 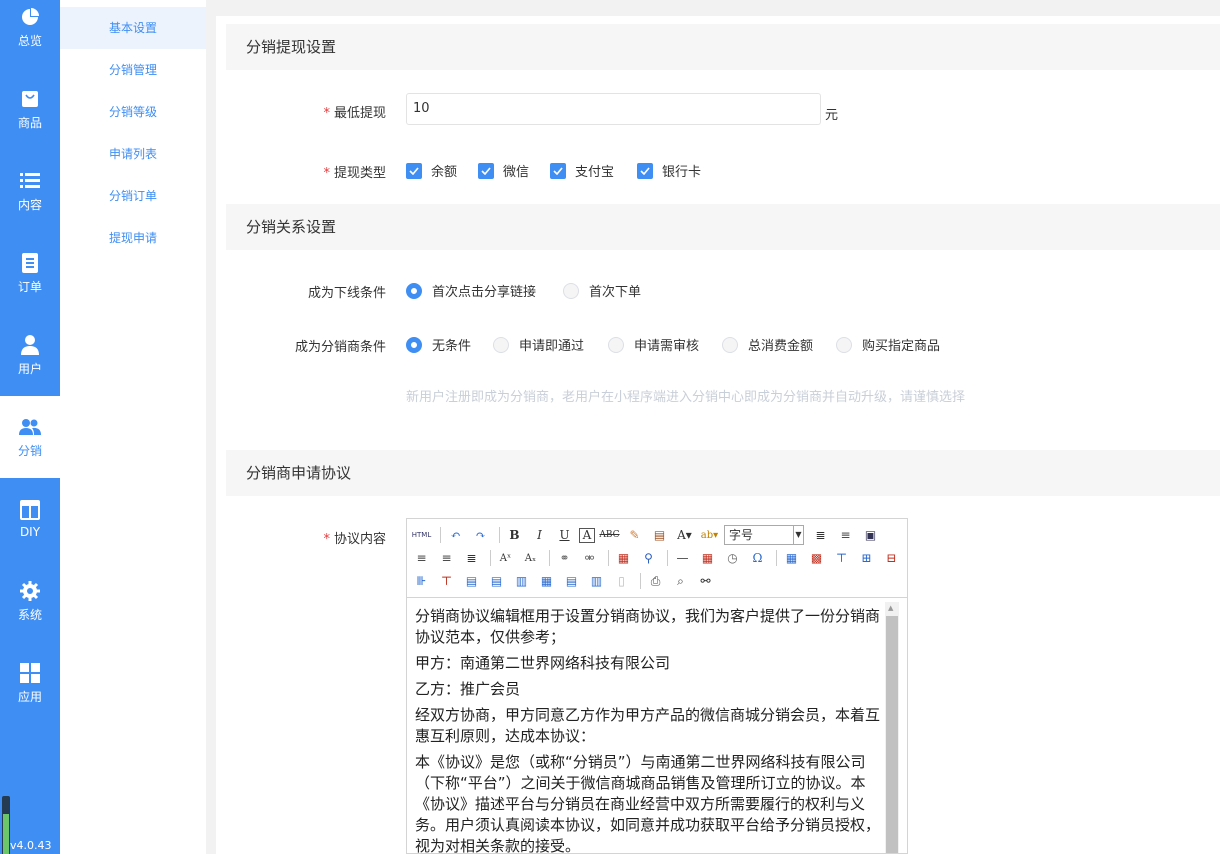 I want to click on unlink-icon: ⚮, so click(x=589, y=558).